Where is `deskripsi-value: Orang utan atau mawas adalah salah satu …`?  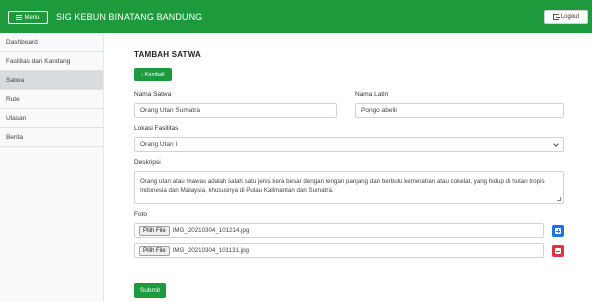
deskripsi-value: Orang utan atau mawas adalah salah satu … is located at coordinates (342, 186).